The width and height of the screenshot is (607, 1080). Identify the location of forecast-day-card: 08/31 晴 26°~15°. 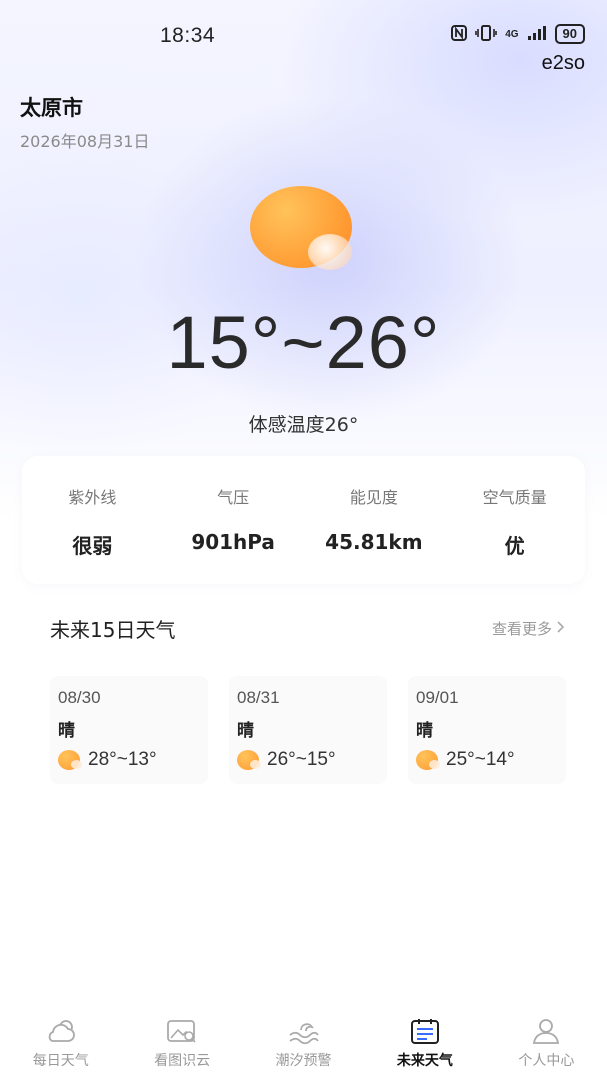
(308, 730).